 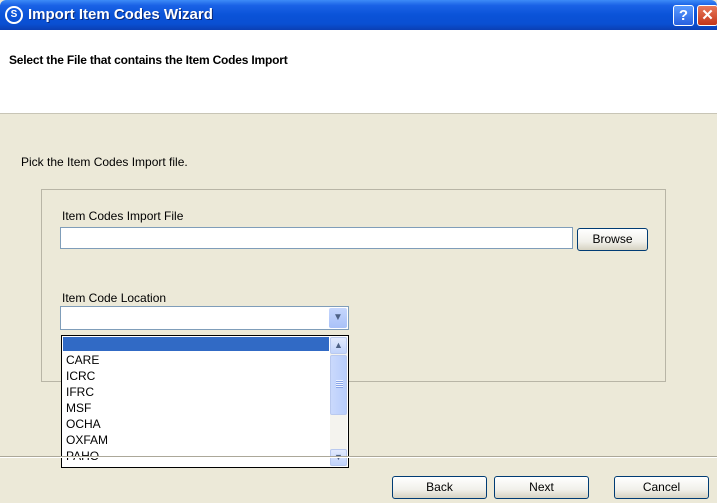 I want to click on list-item: ICRC, so click(x=196, y=376).